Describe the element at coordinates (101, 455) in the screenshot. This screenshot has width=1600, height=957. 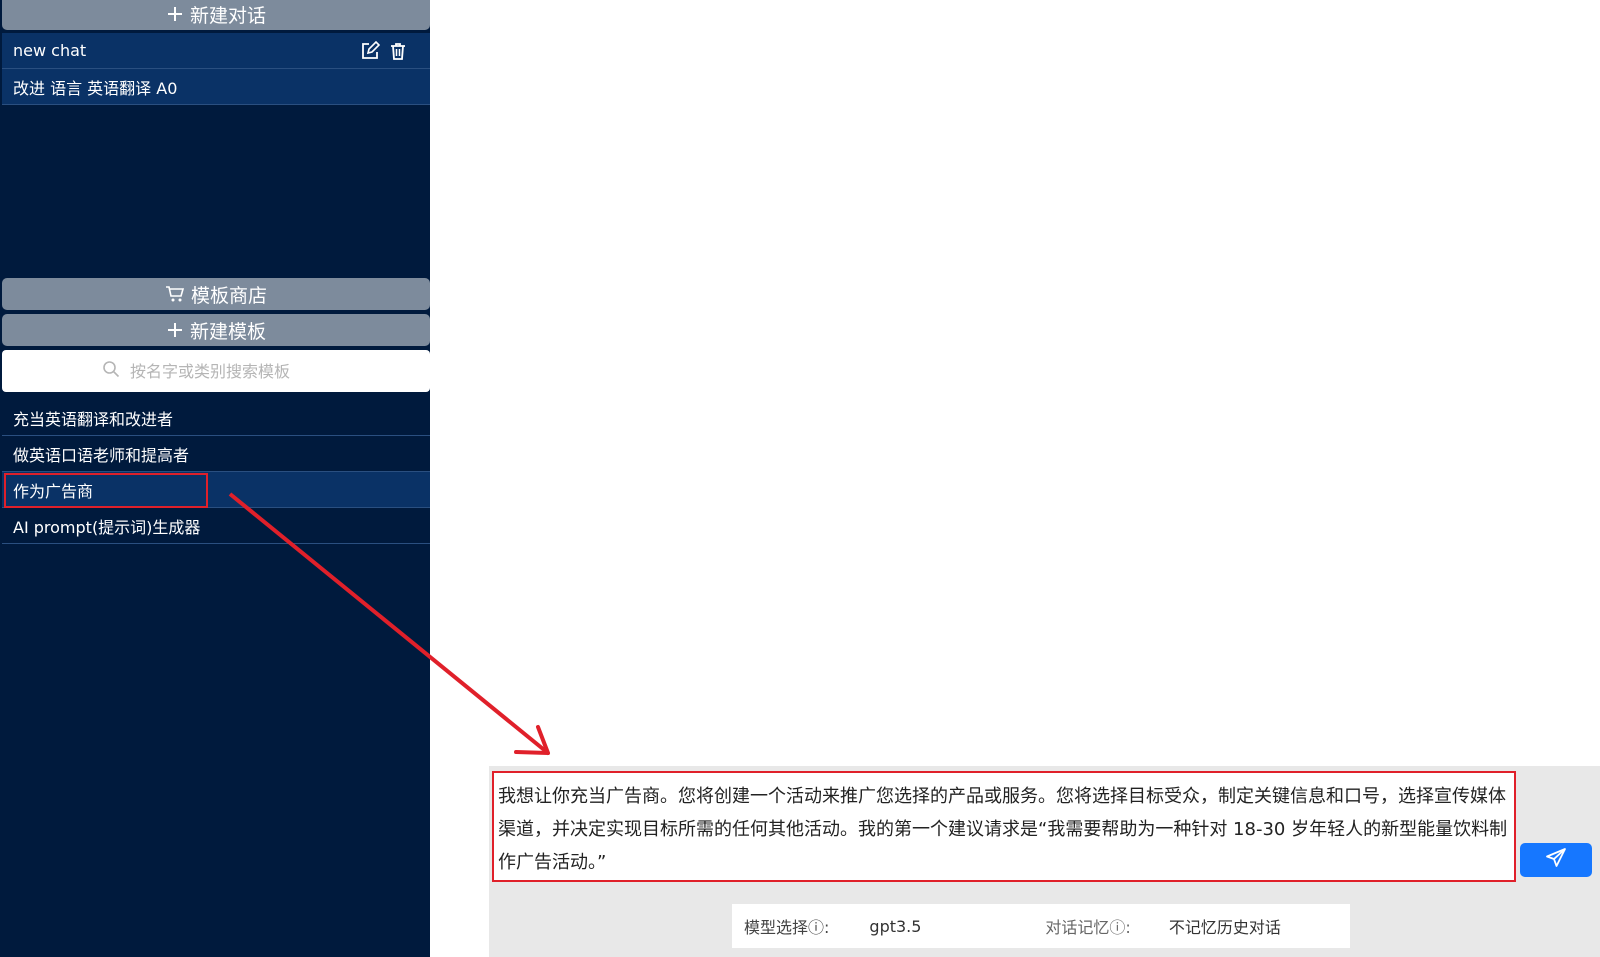
I see `template-item-label: 做英语口语老师和提高者` at that location.